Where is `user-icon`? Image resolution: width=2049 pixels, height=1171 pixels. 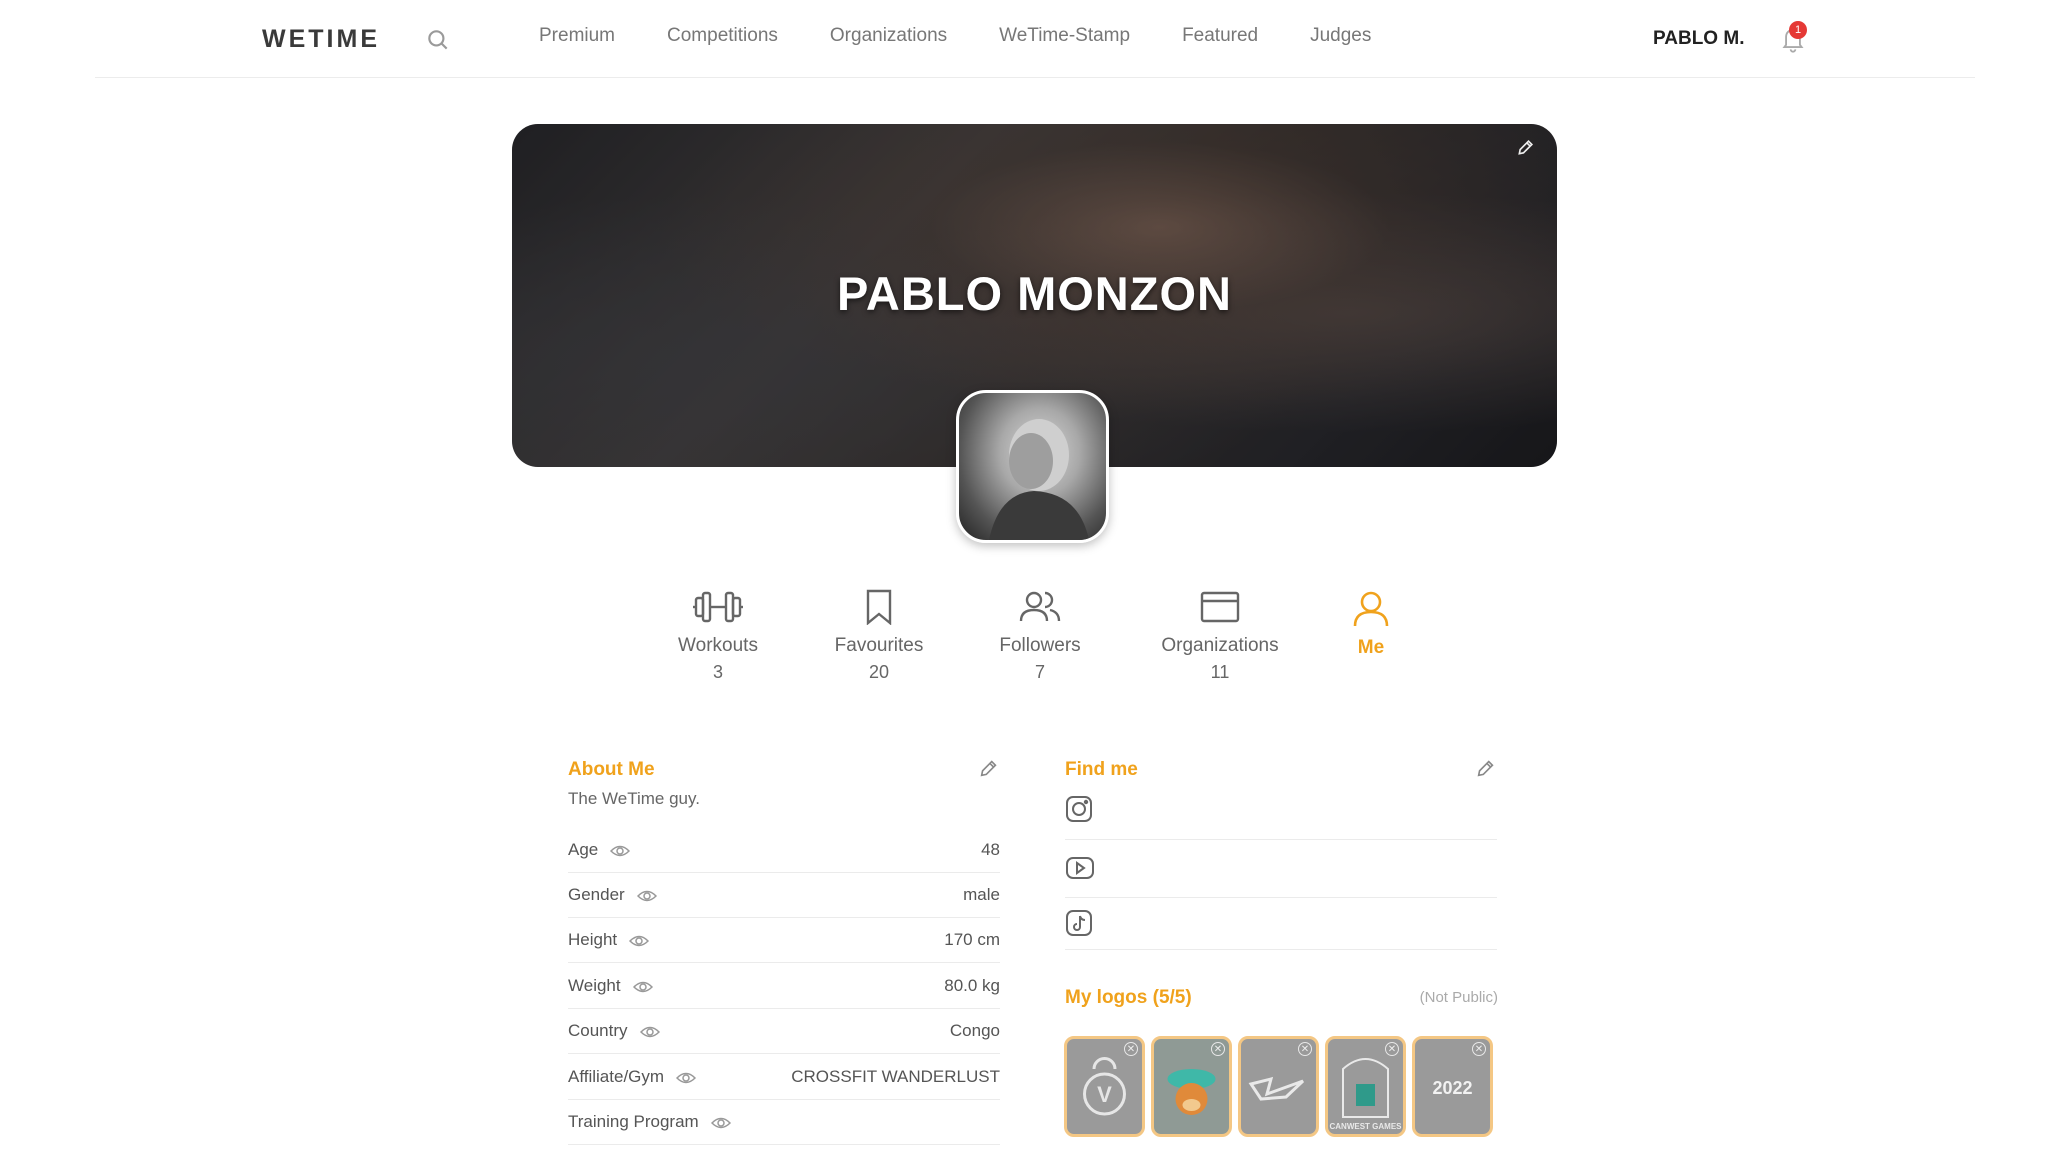 user-icon is located at coordinates (1371, 609).